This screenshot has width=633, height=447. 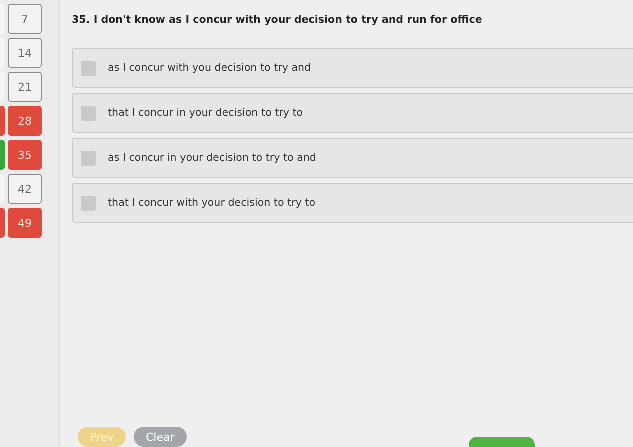 I want to click on answer-option: that I concur with your decision to try to, so click(x=352, y=203).